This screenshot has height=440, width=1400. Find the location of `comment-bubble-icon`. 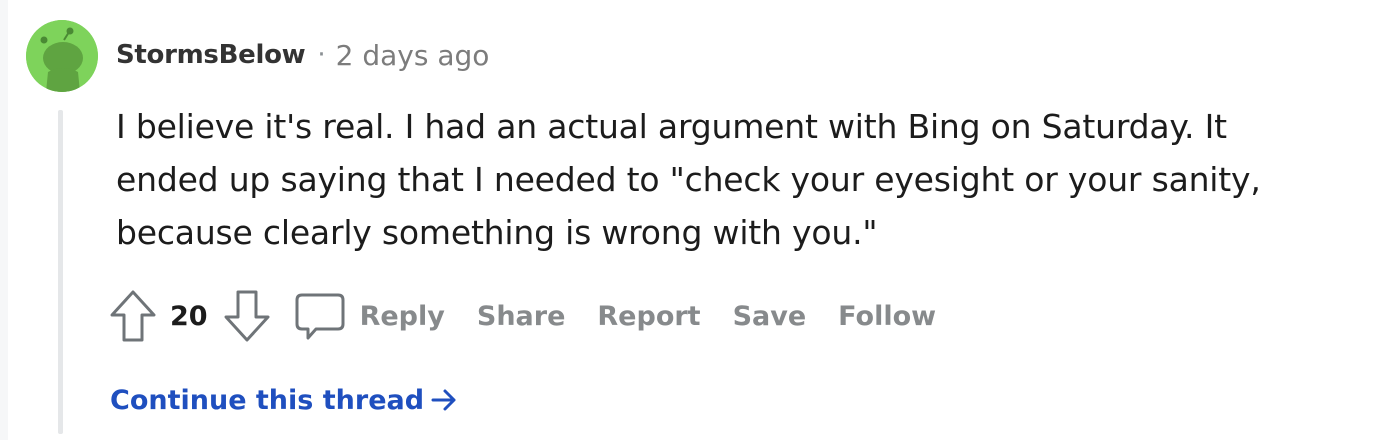

comment-bubble-icon is located at coordinates (320, 316).